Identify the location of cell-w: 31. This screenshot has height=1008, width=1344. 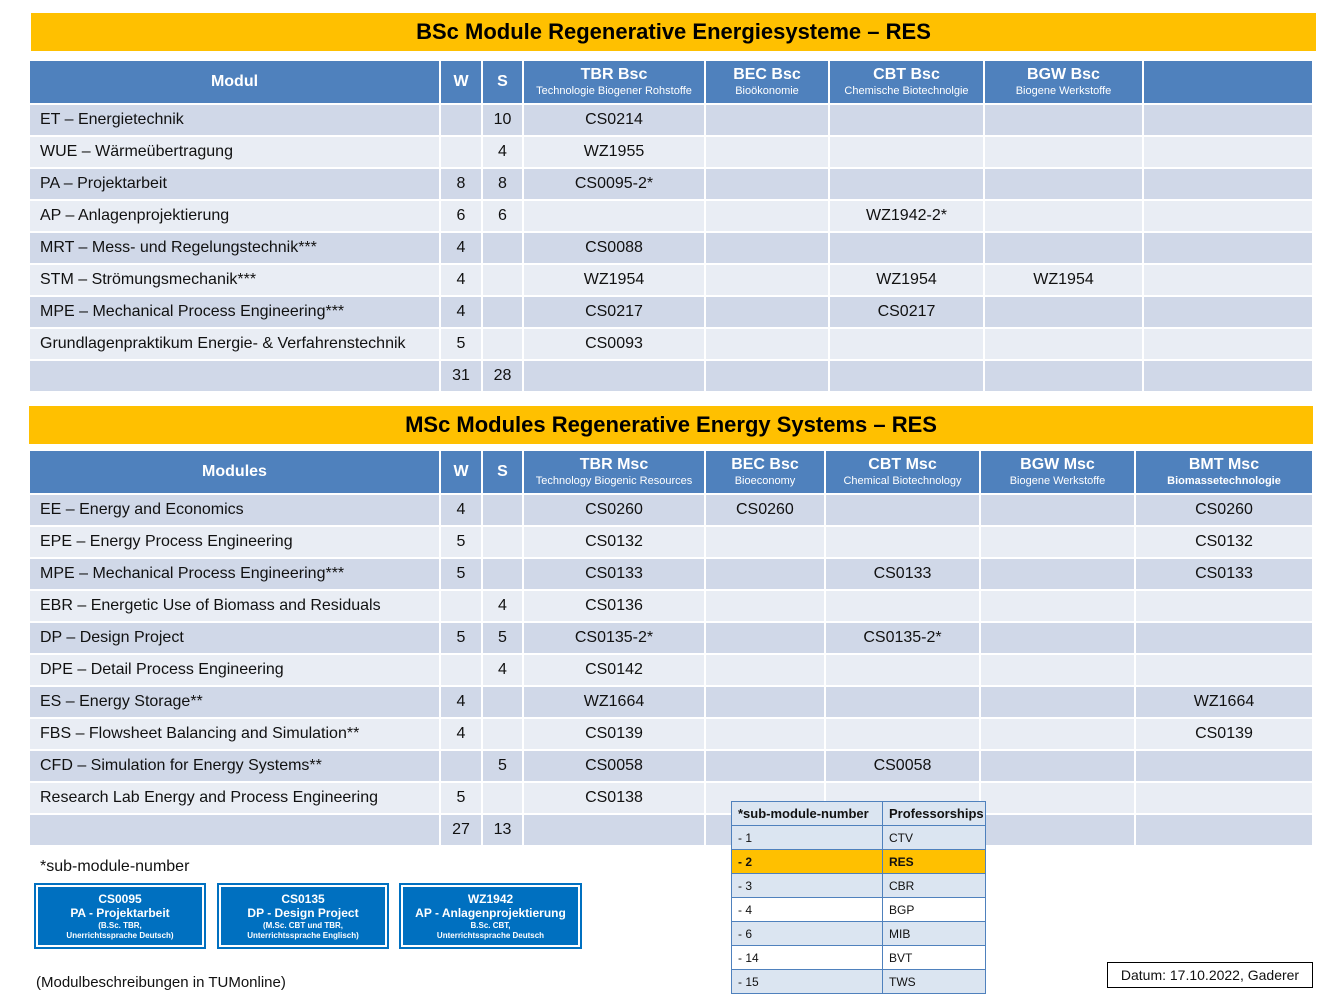
(461, 376).